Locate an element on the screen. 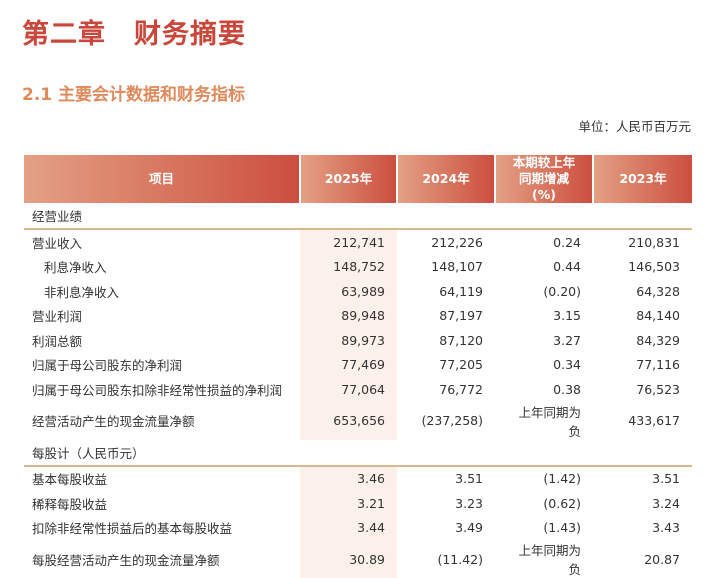 The height and width of the screenshot is (578, 719). cell-value: 20.87 is located at coordinates (662, 559).